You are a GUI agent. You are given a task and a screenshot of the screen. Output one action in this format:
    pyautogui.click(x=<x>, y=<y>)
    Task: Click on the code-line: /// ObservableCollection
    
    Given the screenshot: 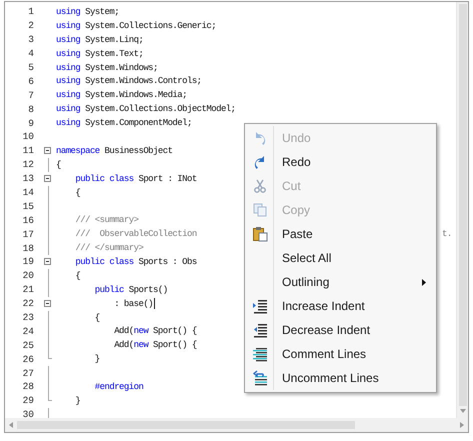 What is the action you would take?
    pyautogui.click(x=135, y=234)
    